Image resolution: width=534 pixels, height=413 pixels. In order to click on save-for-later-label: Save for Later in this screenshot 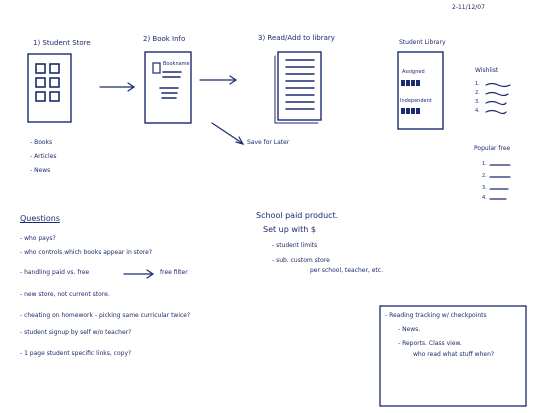, I will do `click(268, 142)`.